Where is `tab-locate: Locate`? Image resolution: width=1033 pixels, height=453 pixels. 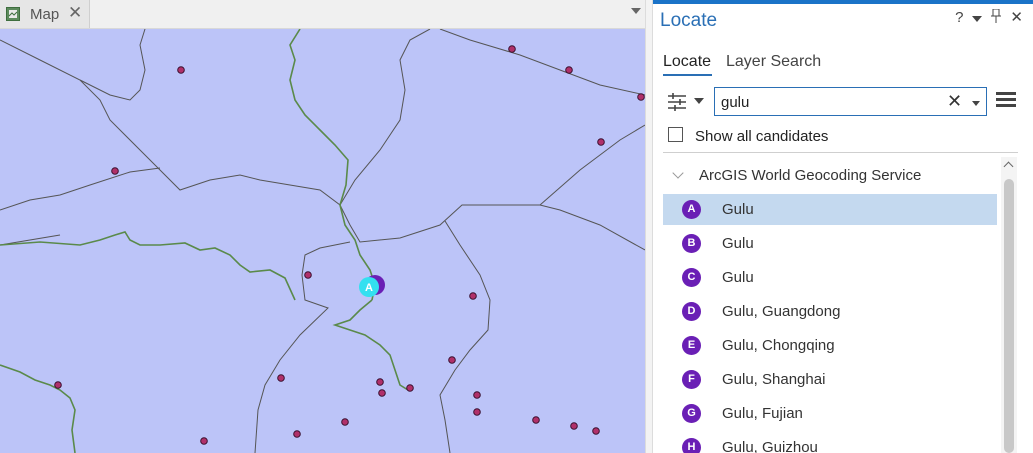 tab-locate: Locate is located at coordinates (687, 62).